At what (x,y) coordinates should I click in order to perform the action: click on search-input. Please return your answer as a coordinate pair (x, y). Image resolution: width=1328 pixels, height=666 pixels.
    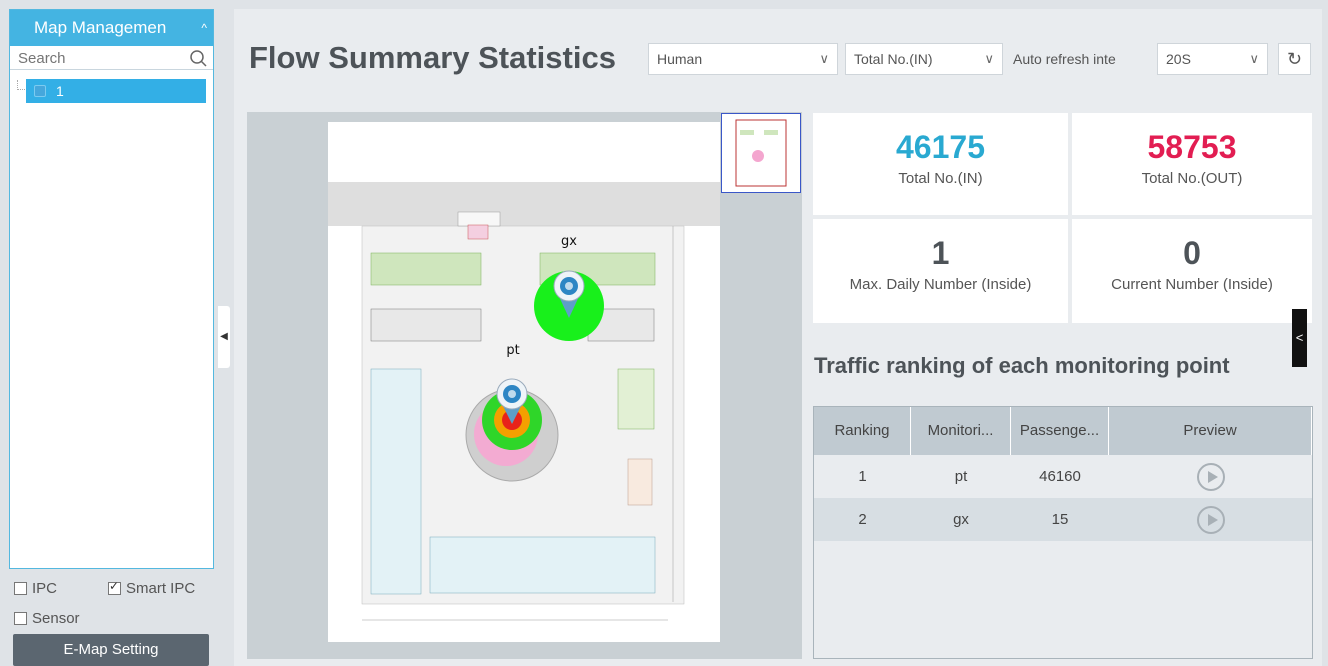
    Looking at the image, I should click on (111, 58).